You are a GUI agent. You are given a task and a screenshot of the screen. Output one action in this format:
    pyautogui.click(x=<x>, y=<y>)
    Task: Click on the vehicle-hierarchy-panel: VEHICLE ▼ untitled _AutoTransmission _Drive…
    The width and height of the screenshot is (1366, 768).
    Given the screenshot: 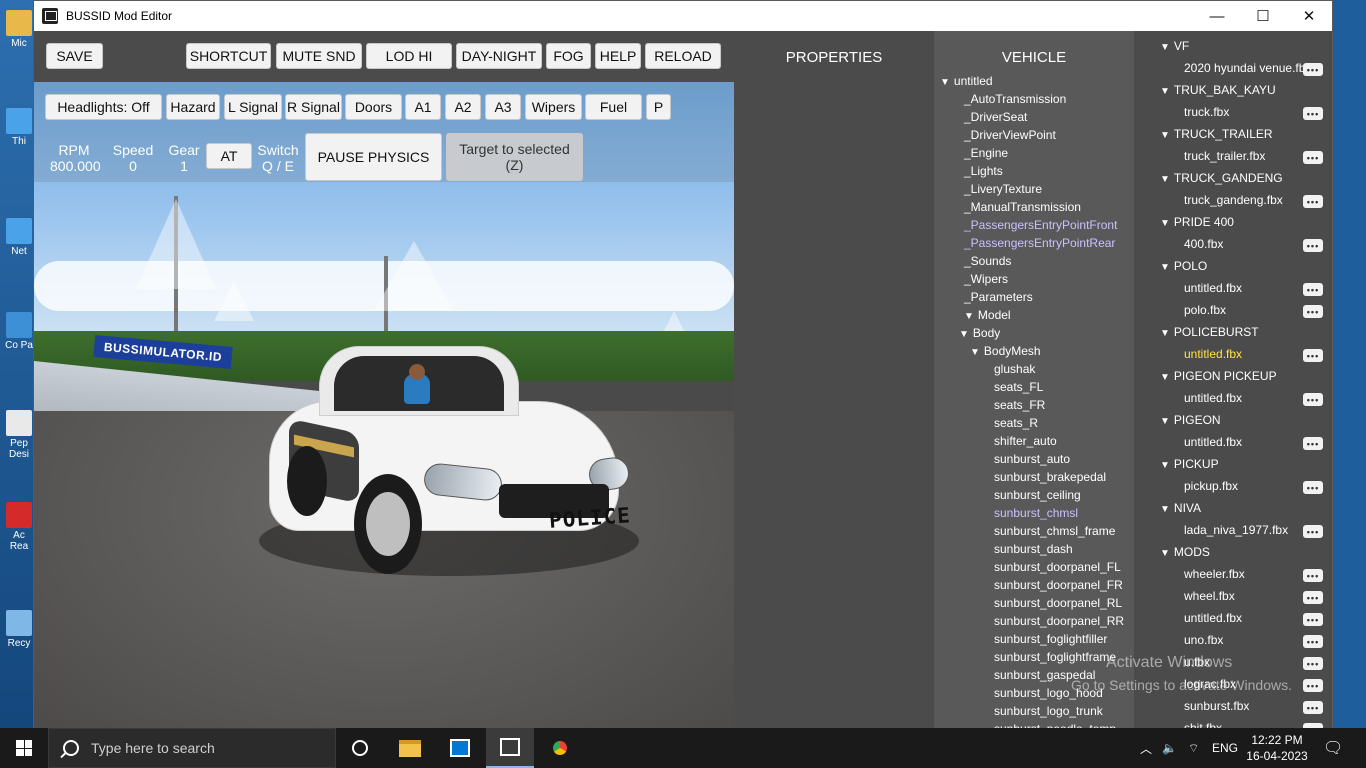 What is the action you would take?
    pyautogui.click(x=1034, y=380)
    